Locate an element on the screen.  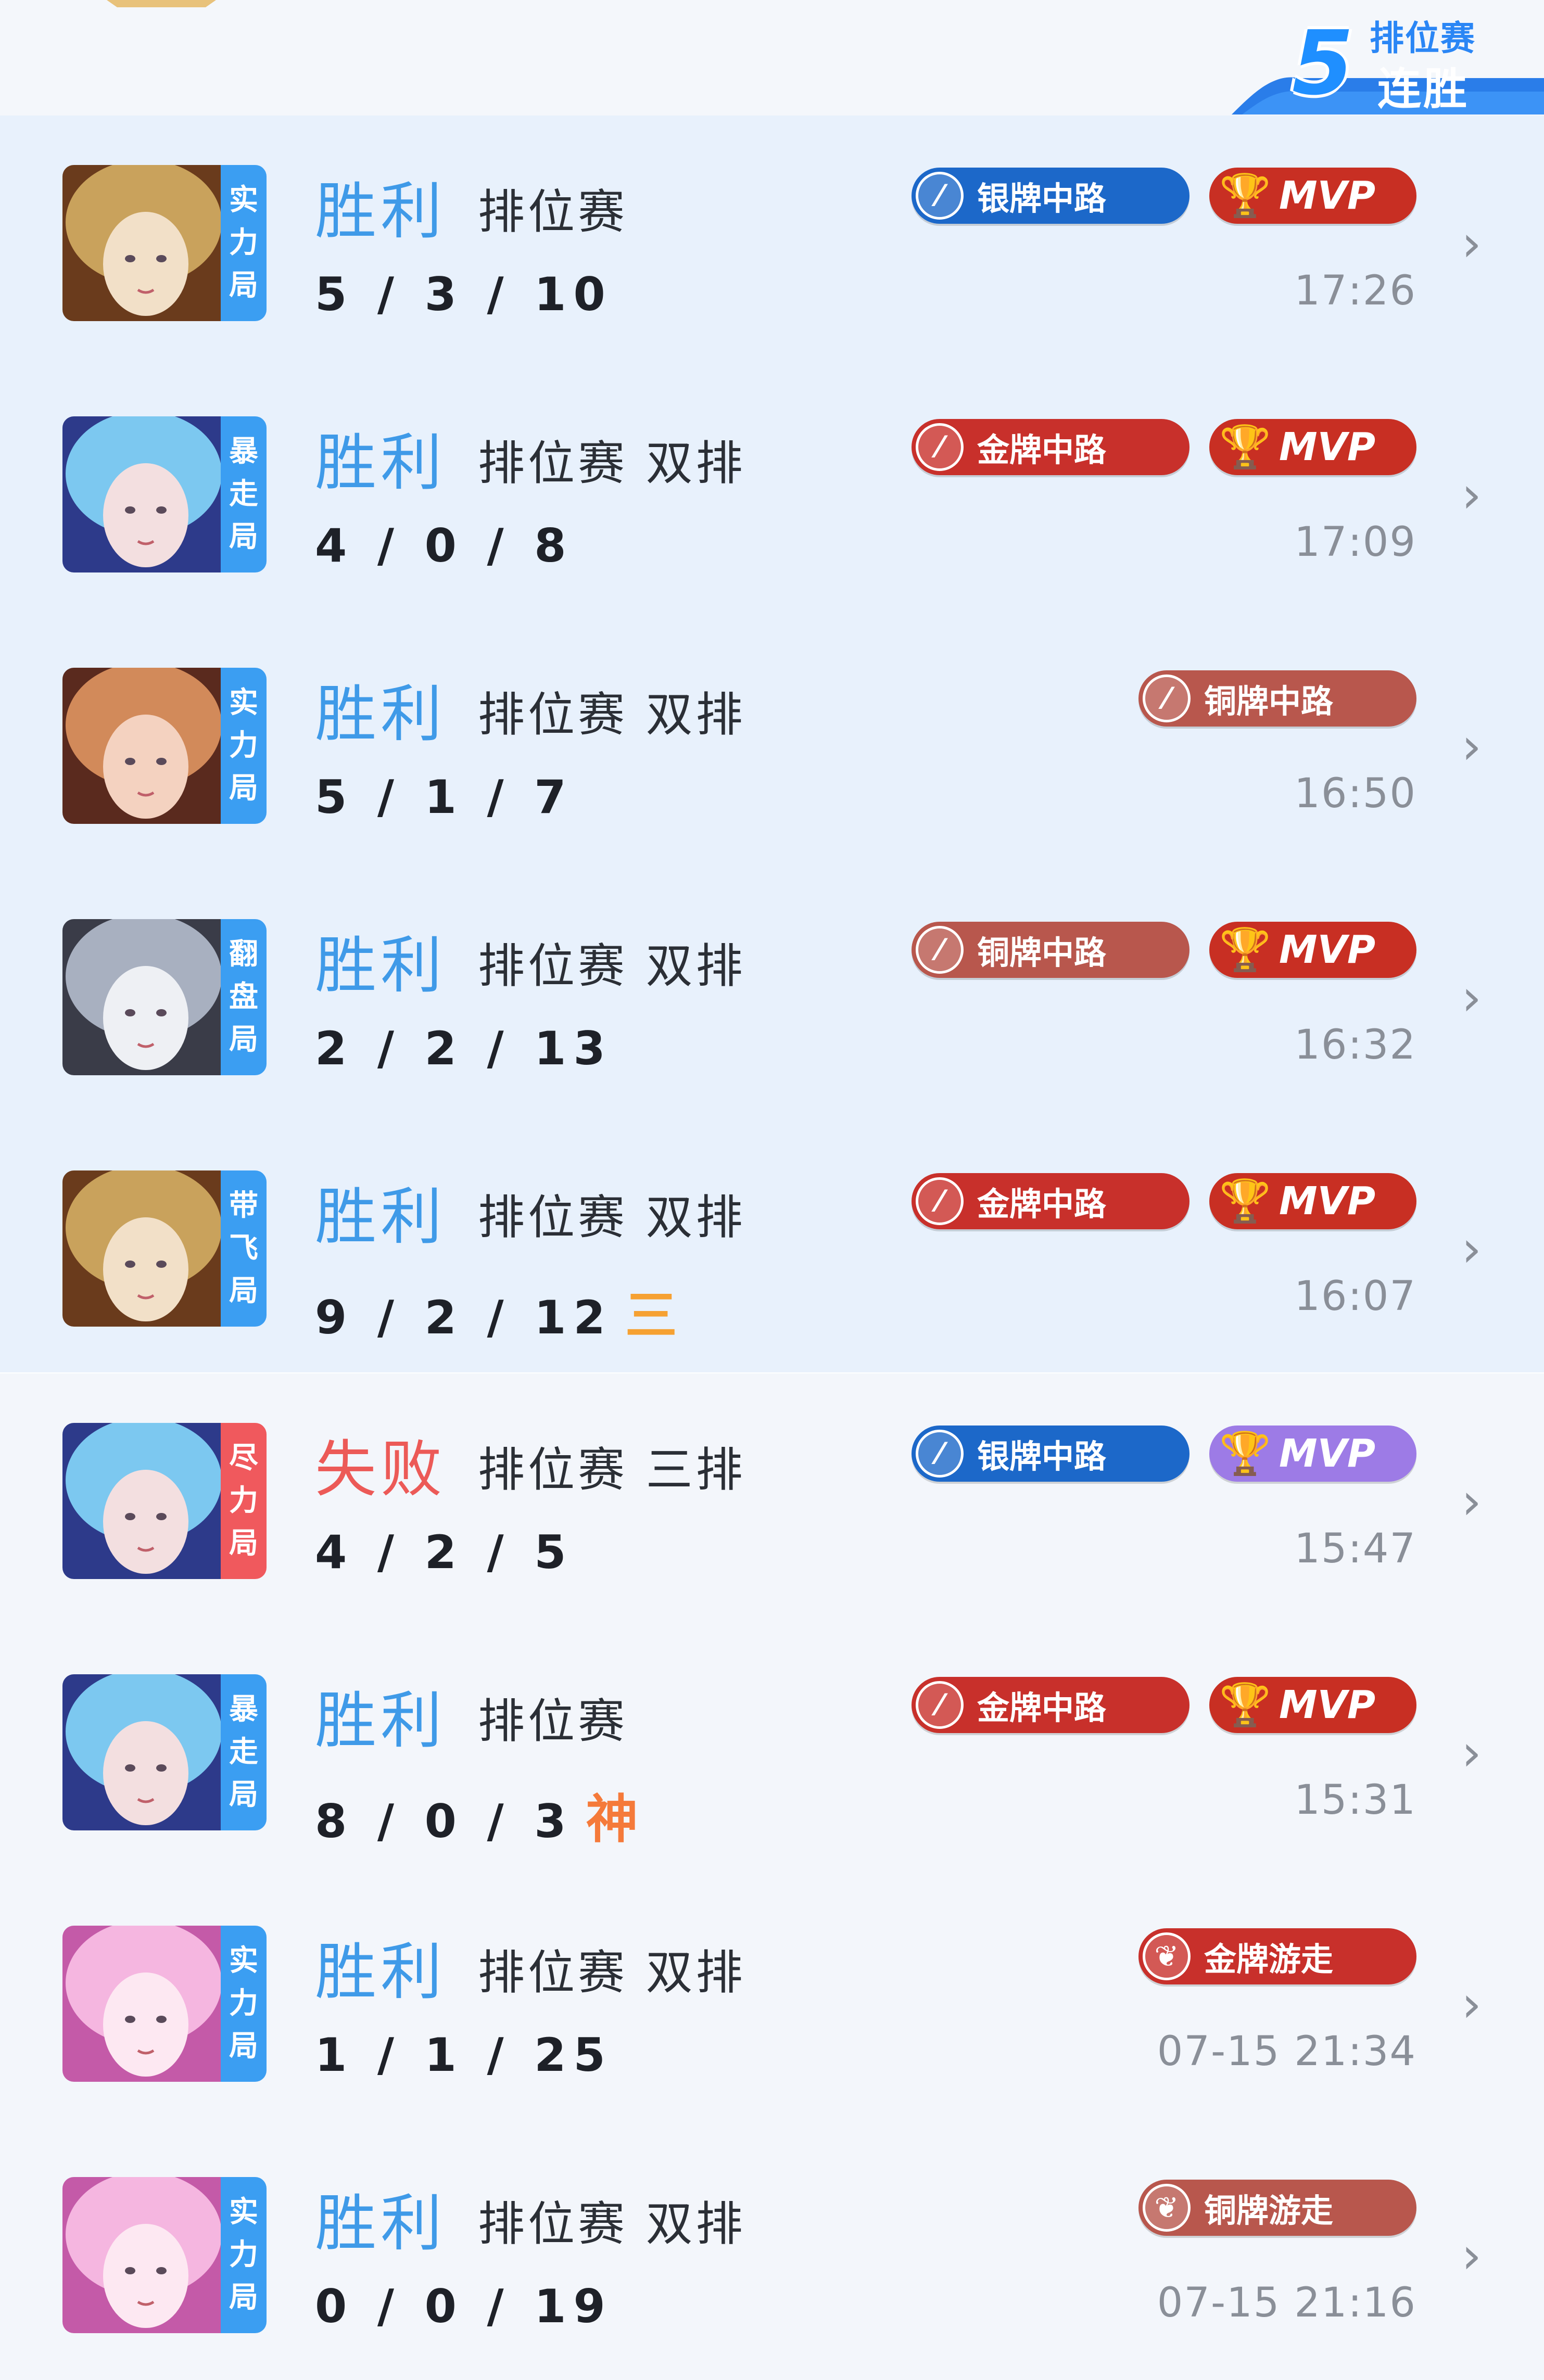
match-tag-char: 飞 is located at coordinates (243, 1248).